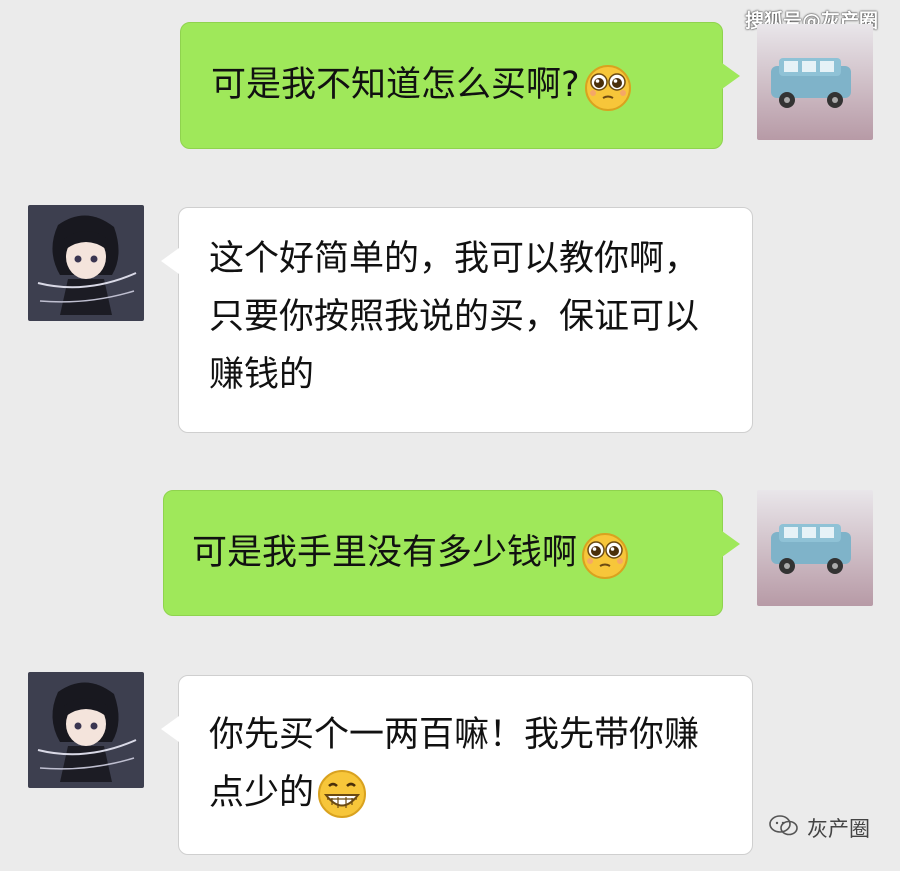 This screenshot has width=900, height=871. I want to click on message-text: 你先买个一两百嘛！我先带你赚点少的, so click(454, 764).